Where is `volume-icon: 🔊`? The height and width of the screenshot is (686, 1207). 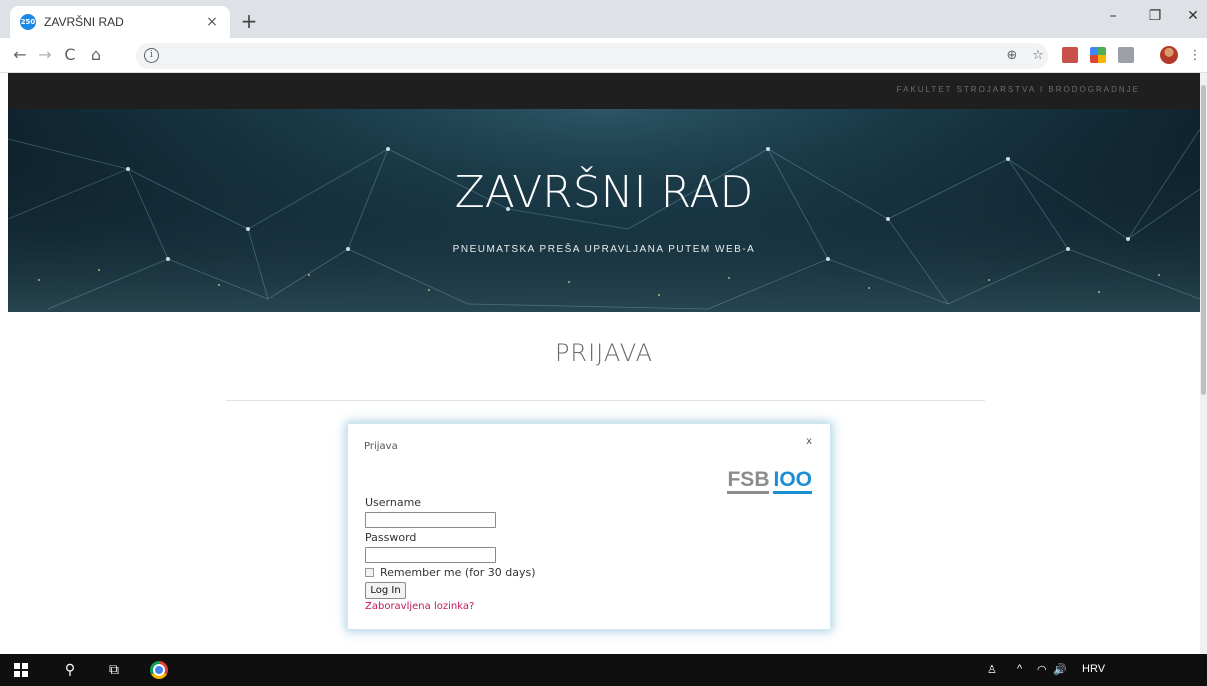 volume-icon: 🔊 is located at coordinates (1060, 669).